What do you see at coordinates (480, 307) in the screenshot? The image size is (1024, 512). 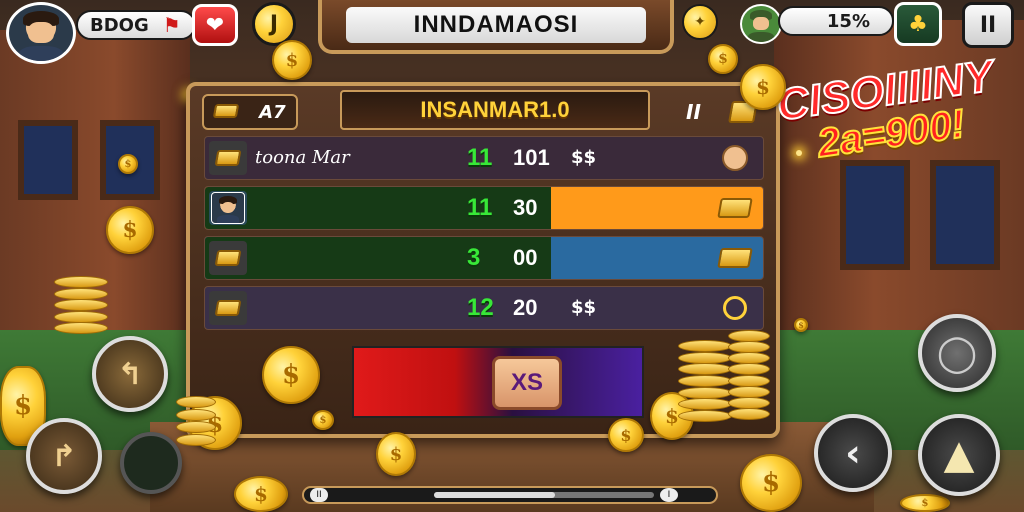 I see `row-rank: 12` at bounding box center [480, 307].